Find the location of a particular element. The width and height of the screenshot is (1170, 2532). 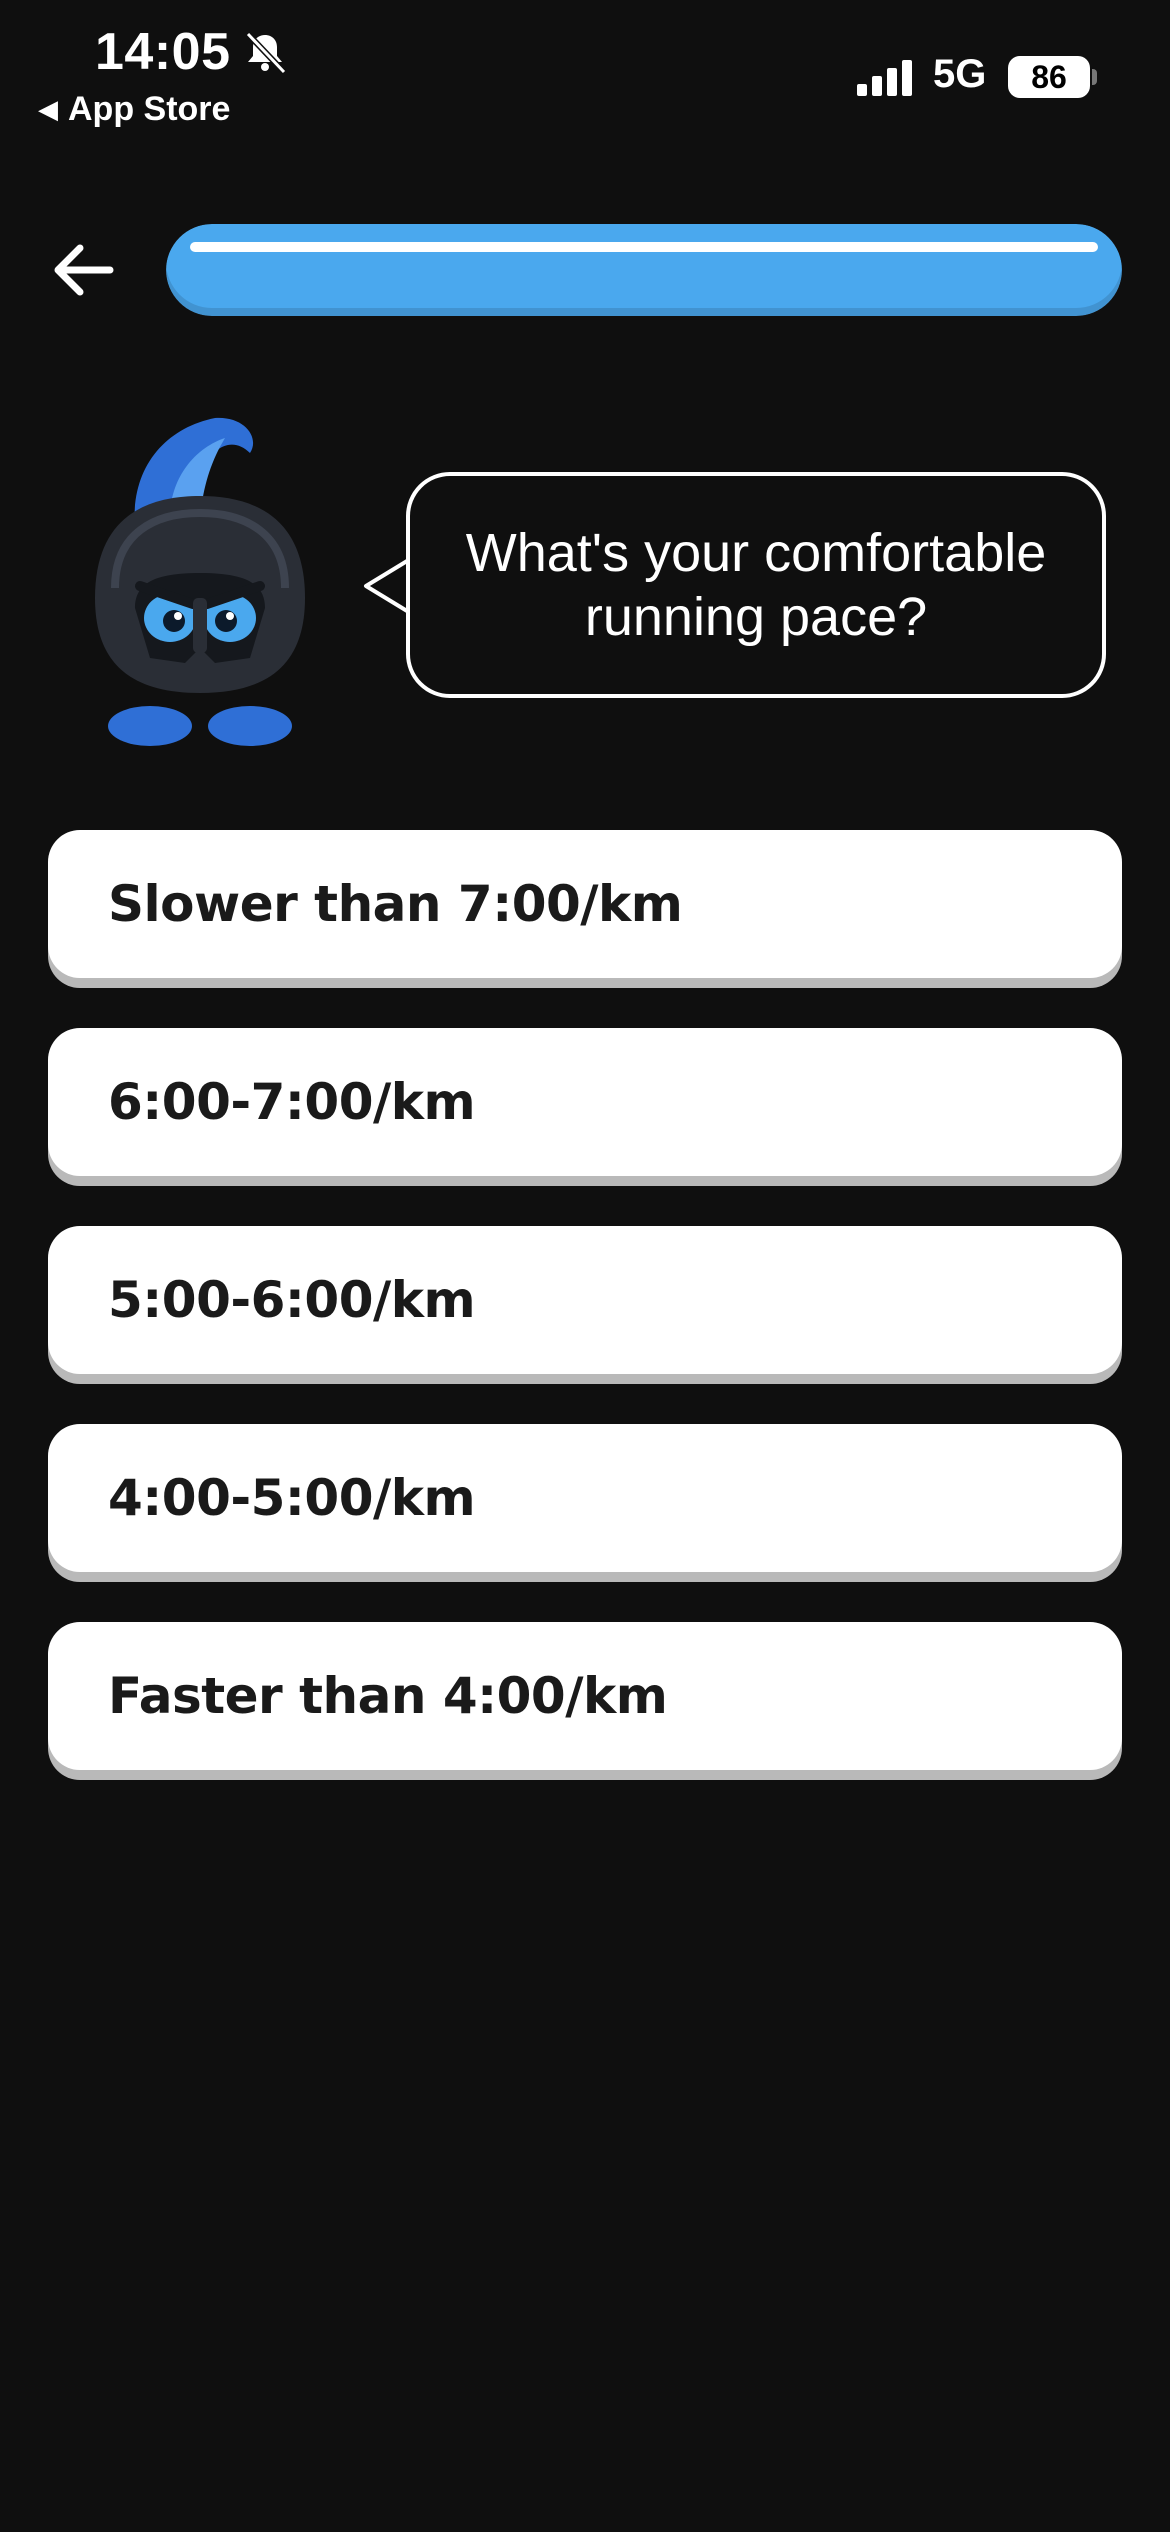

progress-highlight is located at coordinates (644, 247).